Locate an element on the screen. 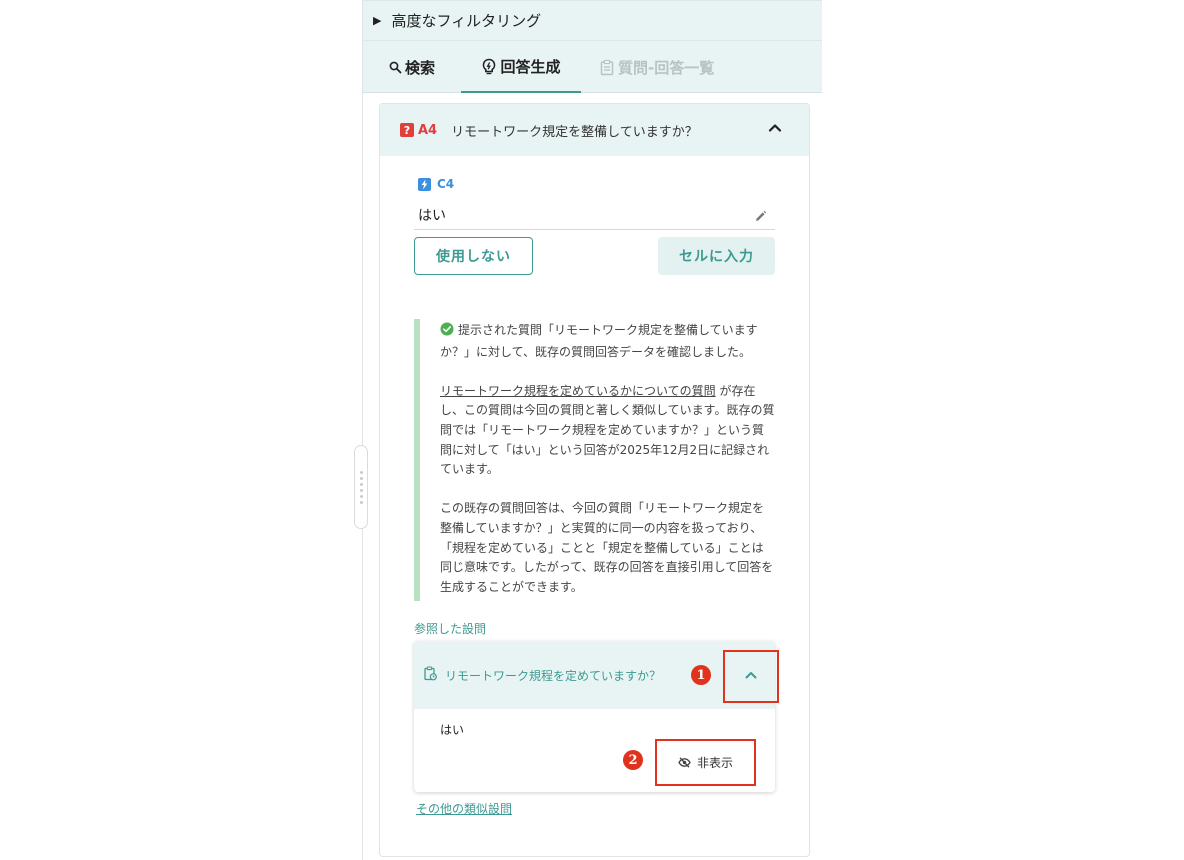 The height and width of the screenshot is (860, 1184). tab-qa-list-label: 質問-回答一覧 is located at coordinates (666, 67).